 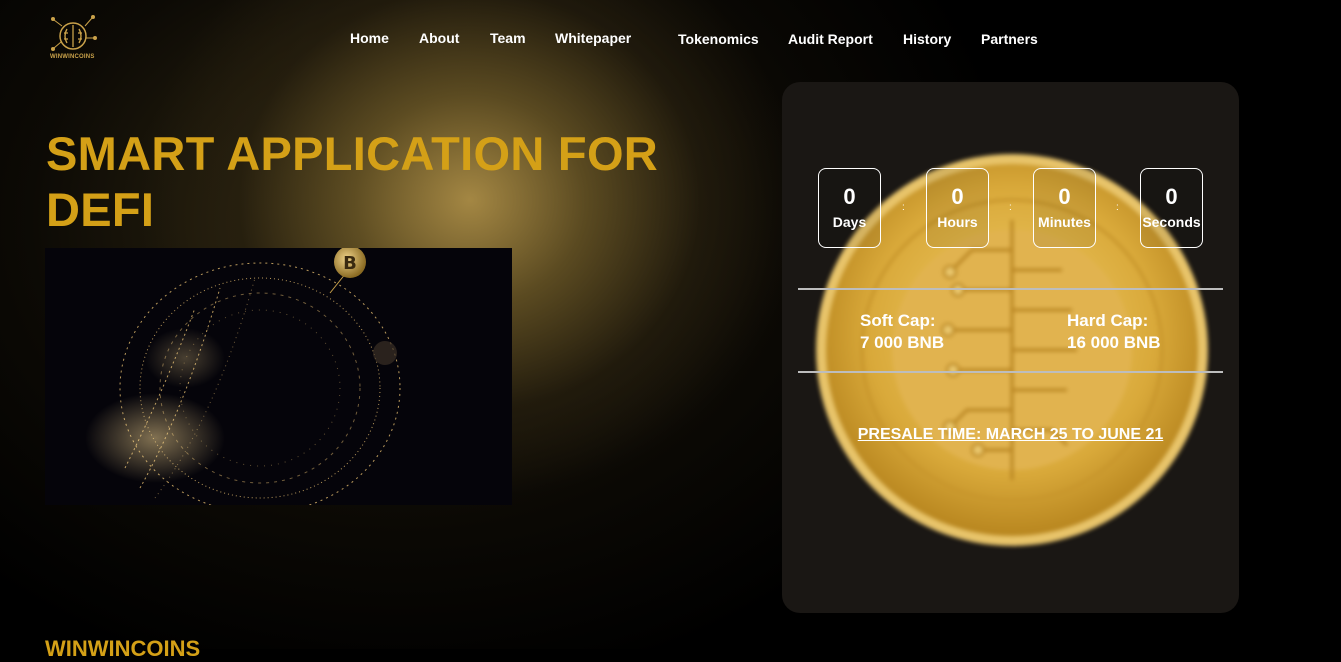 What do you see at coordinates (1009, 39) in the screenshot?
I see `nav-partners-link: Partners` at bounding box center [1009, 39].